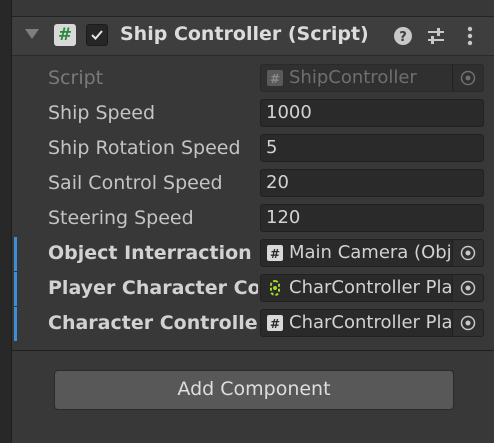  What do you see at coordinates (253, 114) in the screenshot?
I see `ship-speed-row: Ship Speed 1000` at bounding box center [253, 114].